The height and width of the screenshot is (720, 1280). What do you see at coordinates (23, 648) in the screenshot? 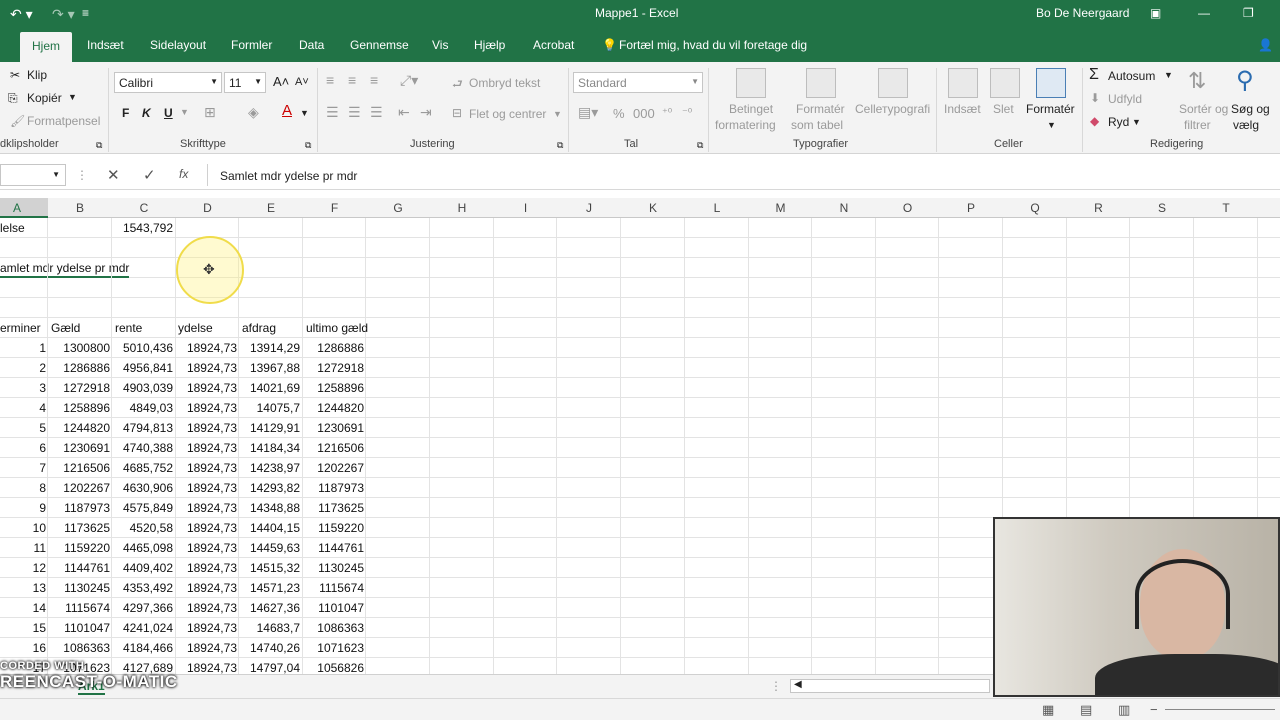
I see `table-cell: 16` at bounding box center [23, 648].